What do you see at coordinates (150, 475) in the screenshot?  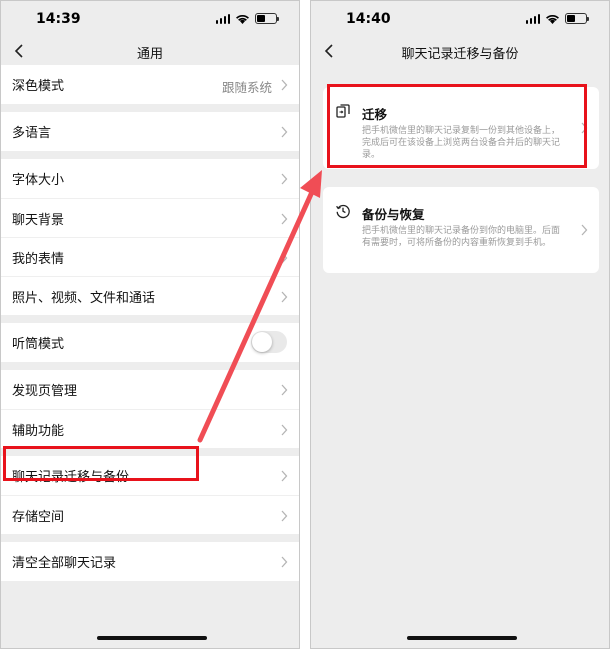 I see `chat-history-migration-backup-row: 聊天记录迁移与备份` at bounding box center [150, 475].